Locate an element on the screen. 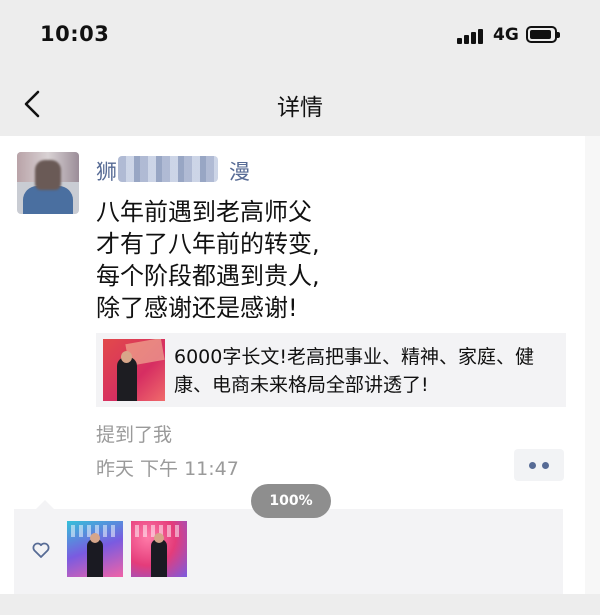 This screenshot has height=615, width=600. post-line: 才有了八年前的转变, is located at coordinates (208, 244).